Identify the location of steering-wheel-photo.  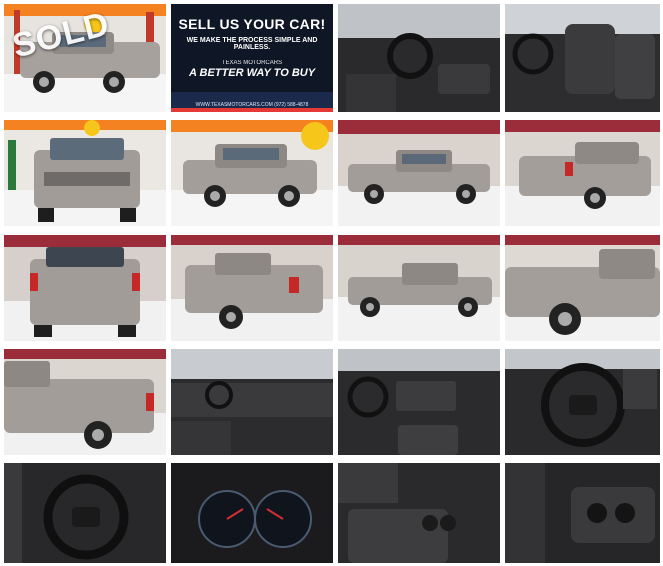
(582, 402).